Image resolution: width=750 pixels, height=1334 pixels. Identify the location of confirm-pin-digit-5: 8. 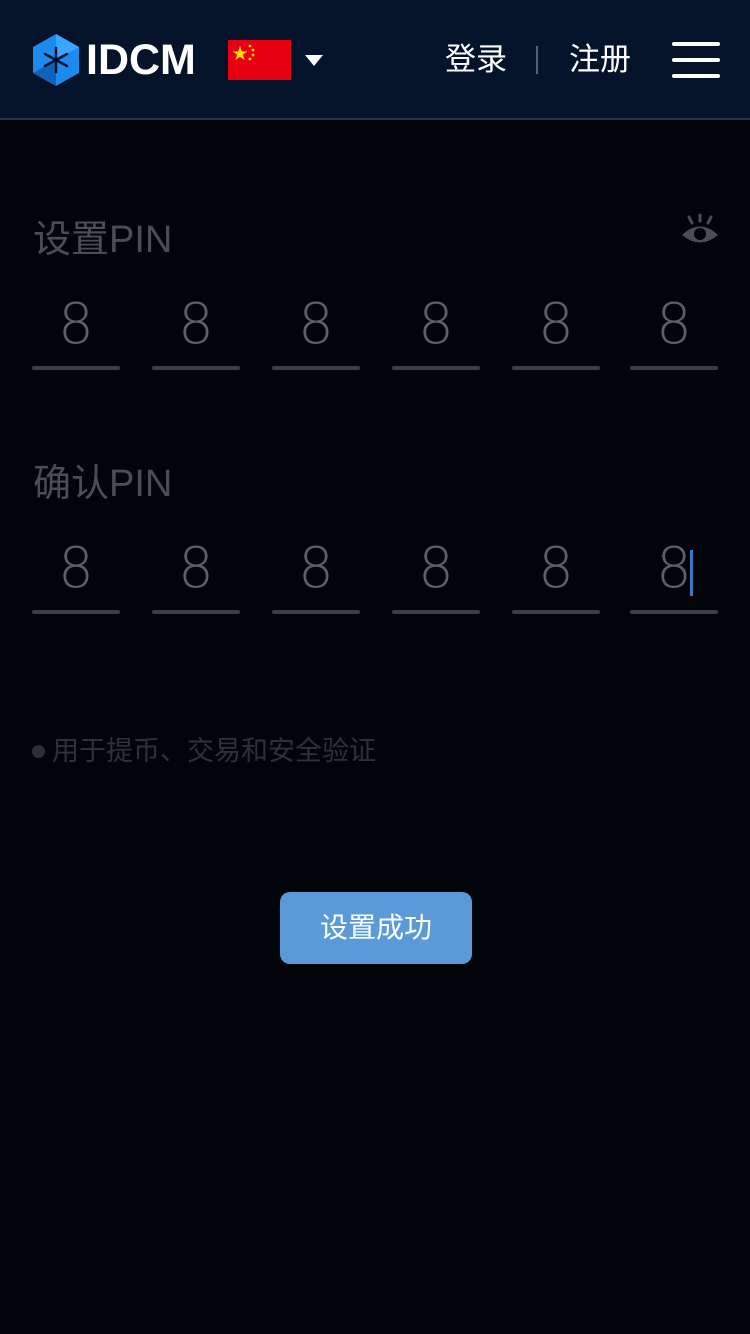
(556, 574).